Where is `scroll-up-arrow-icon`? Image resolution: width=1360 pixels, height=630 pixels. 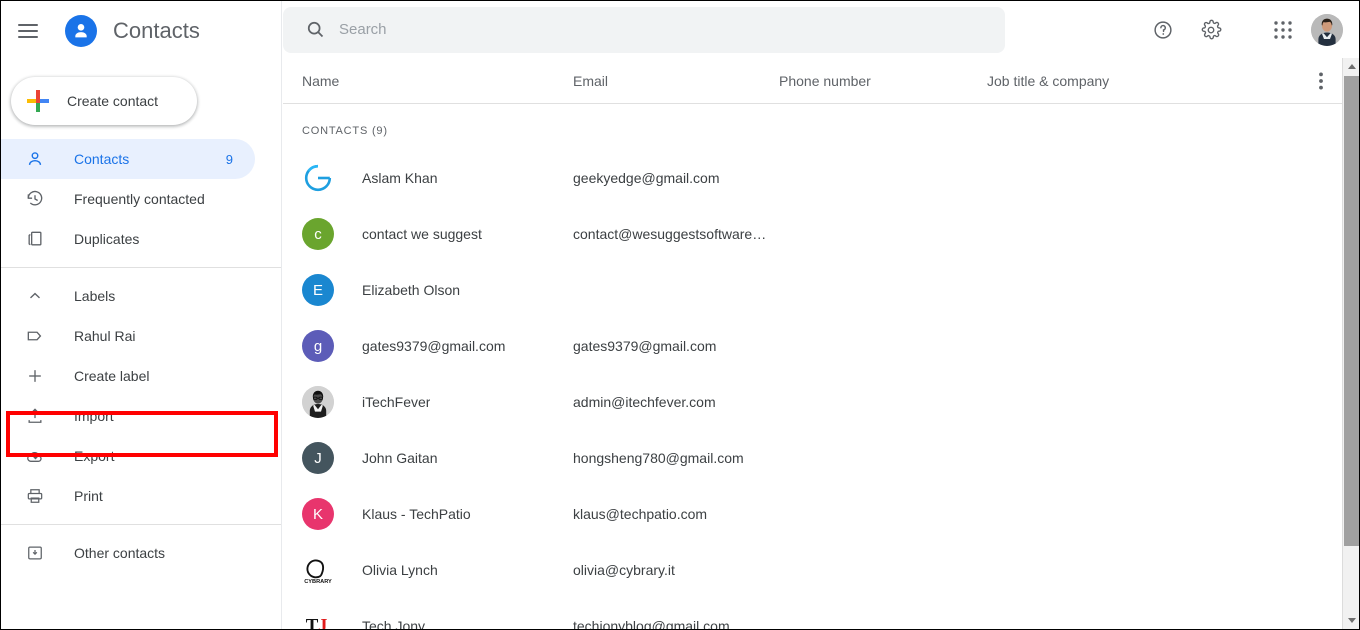 scroll-up-arrow-icon is located at coordinates (1351, 66).